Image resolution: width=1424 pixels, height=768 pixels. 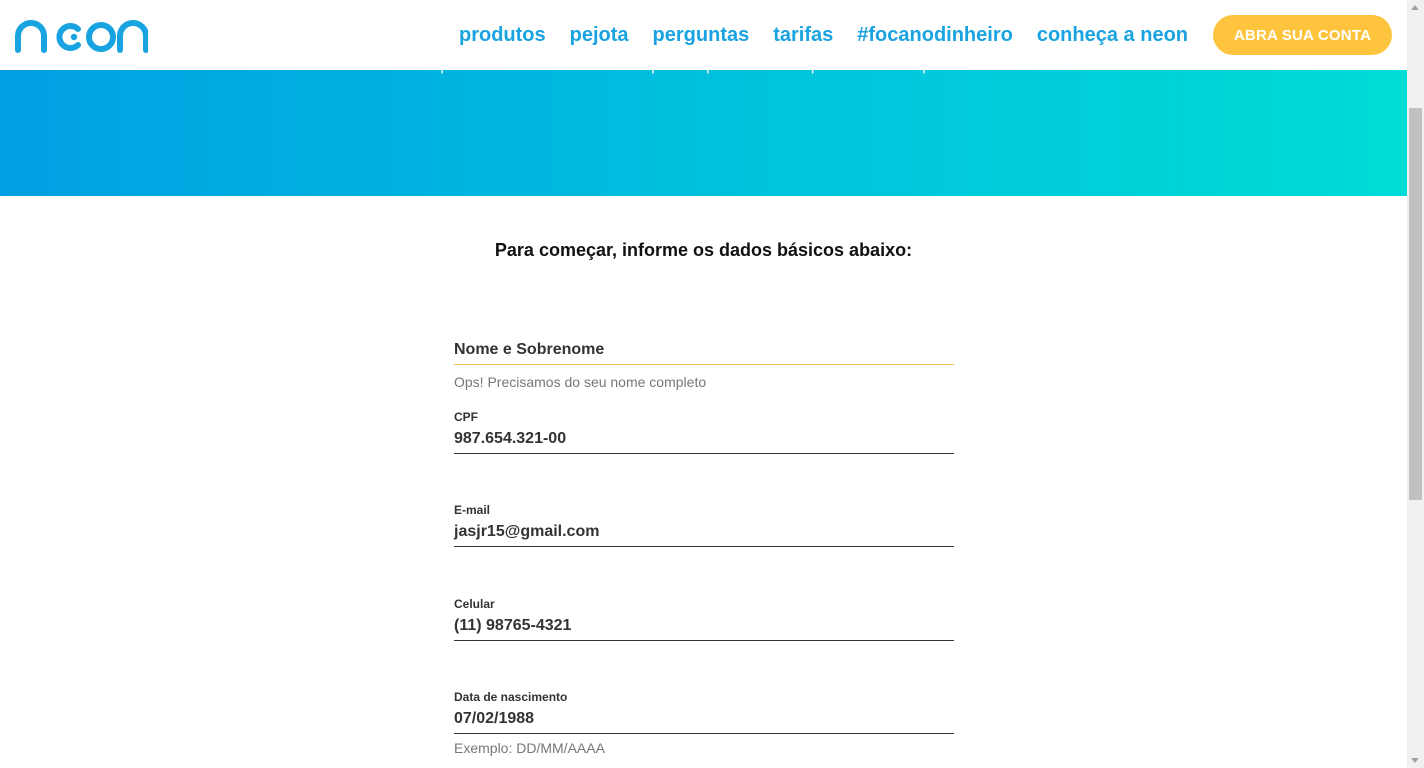 What do you see at coordinates (704, 440) in the screenshot?
I see `cpf-input: 987.654.321-00` at bounding box center [704, 440].